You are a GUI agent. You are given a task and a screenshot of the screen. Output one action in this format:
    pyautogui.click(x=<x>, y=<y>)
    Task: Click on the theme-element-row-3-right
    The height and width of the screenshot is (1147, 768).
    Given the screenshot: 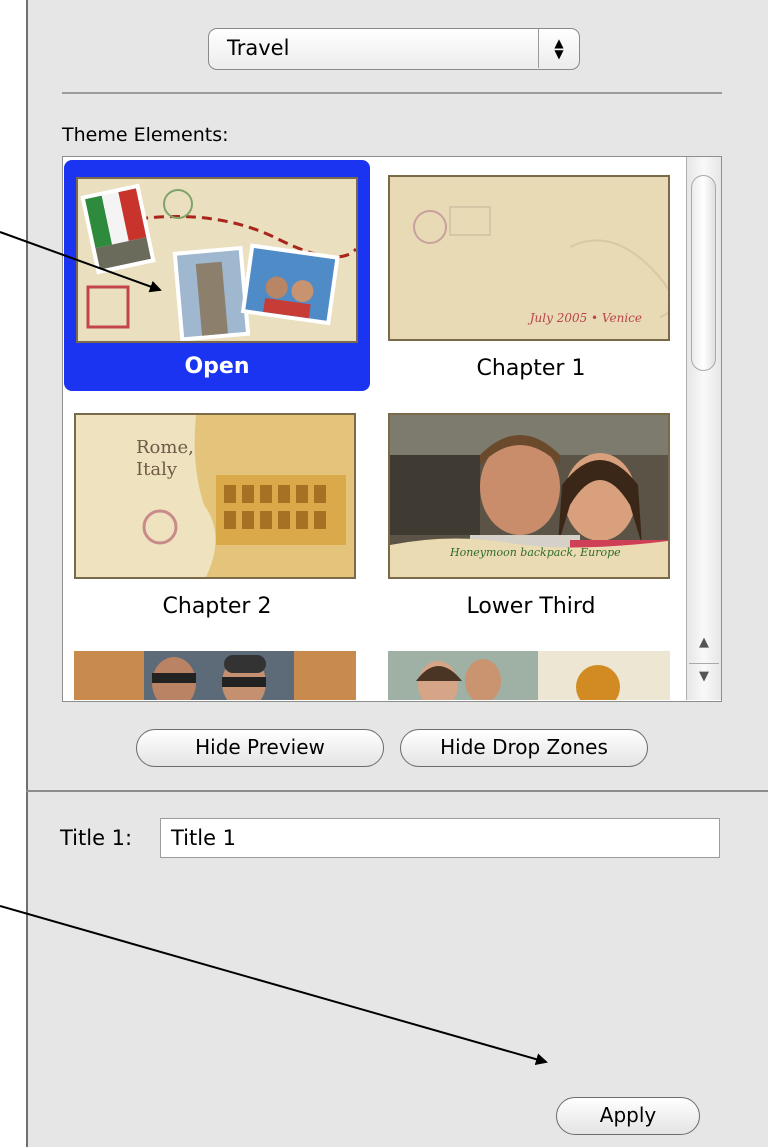 What is the action you would take?
    pyautogui.click(x=529, y=675)
    